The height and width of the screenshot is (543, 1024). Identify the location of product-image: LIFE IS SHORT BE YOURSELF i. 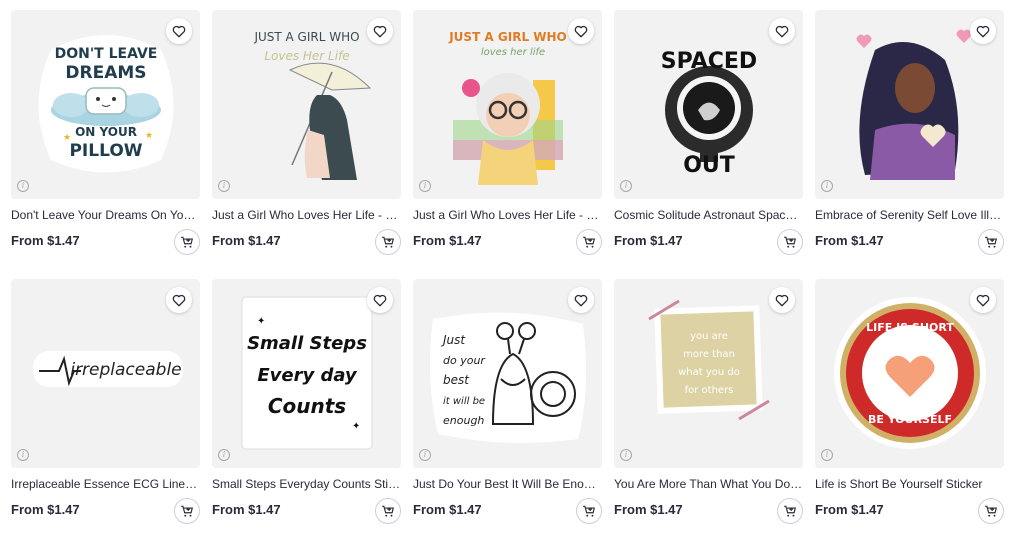
(909, 373).